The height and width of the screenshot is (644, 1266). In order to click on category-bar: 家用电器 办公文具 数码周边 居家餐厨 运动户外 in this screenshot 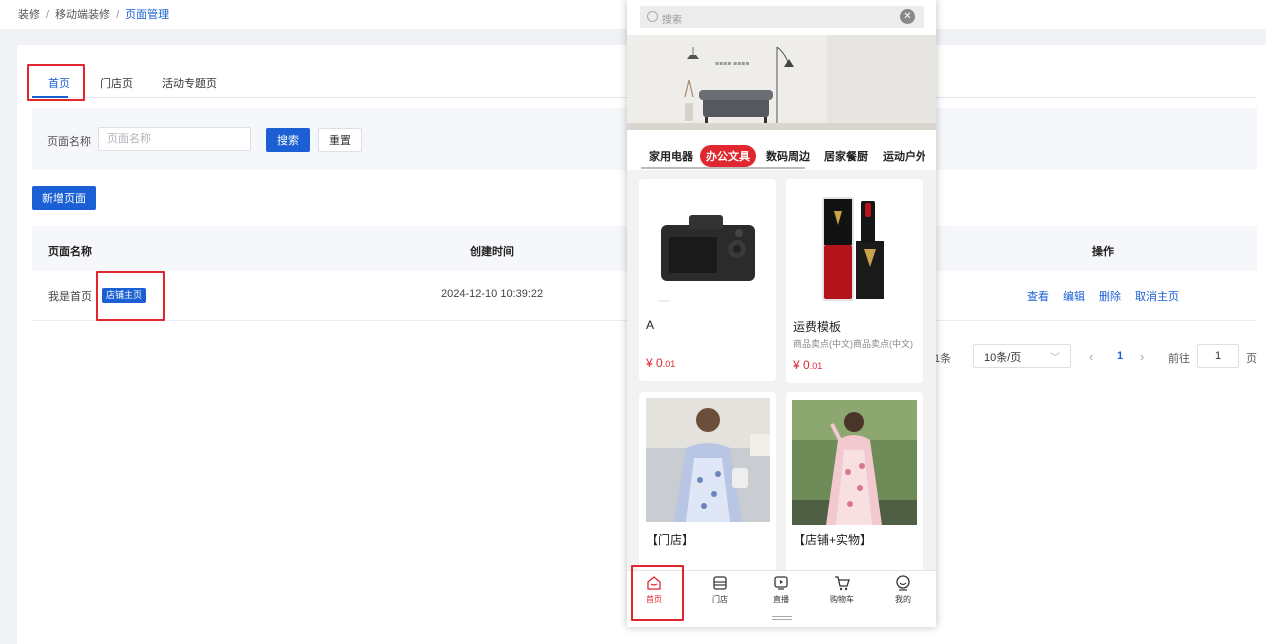, I will do `click(781, 150)`.